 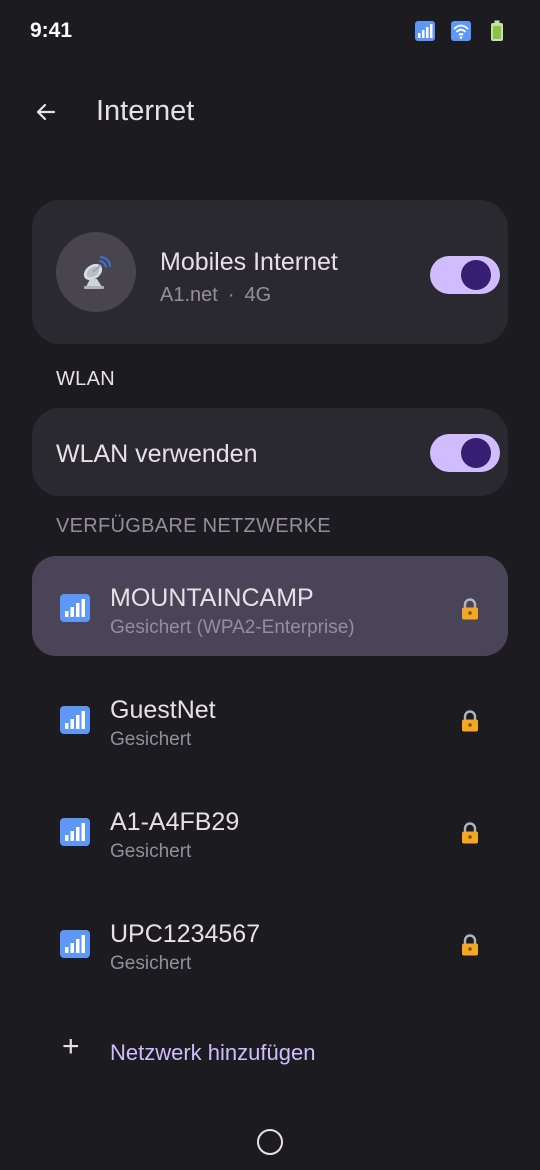 I want to click on battery-icon, so click(x=497, y=31).